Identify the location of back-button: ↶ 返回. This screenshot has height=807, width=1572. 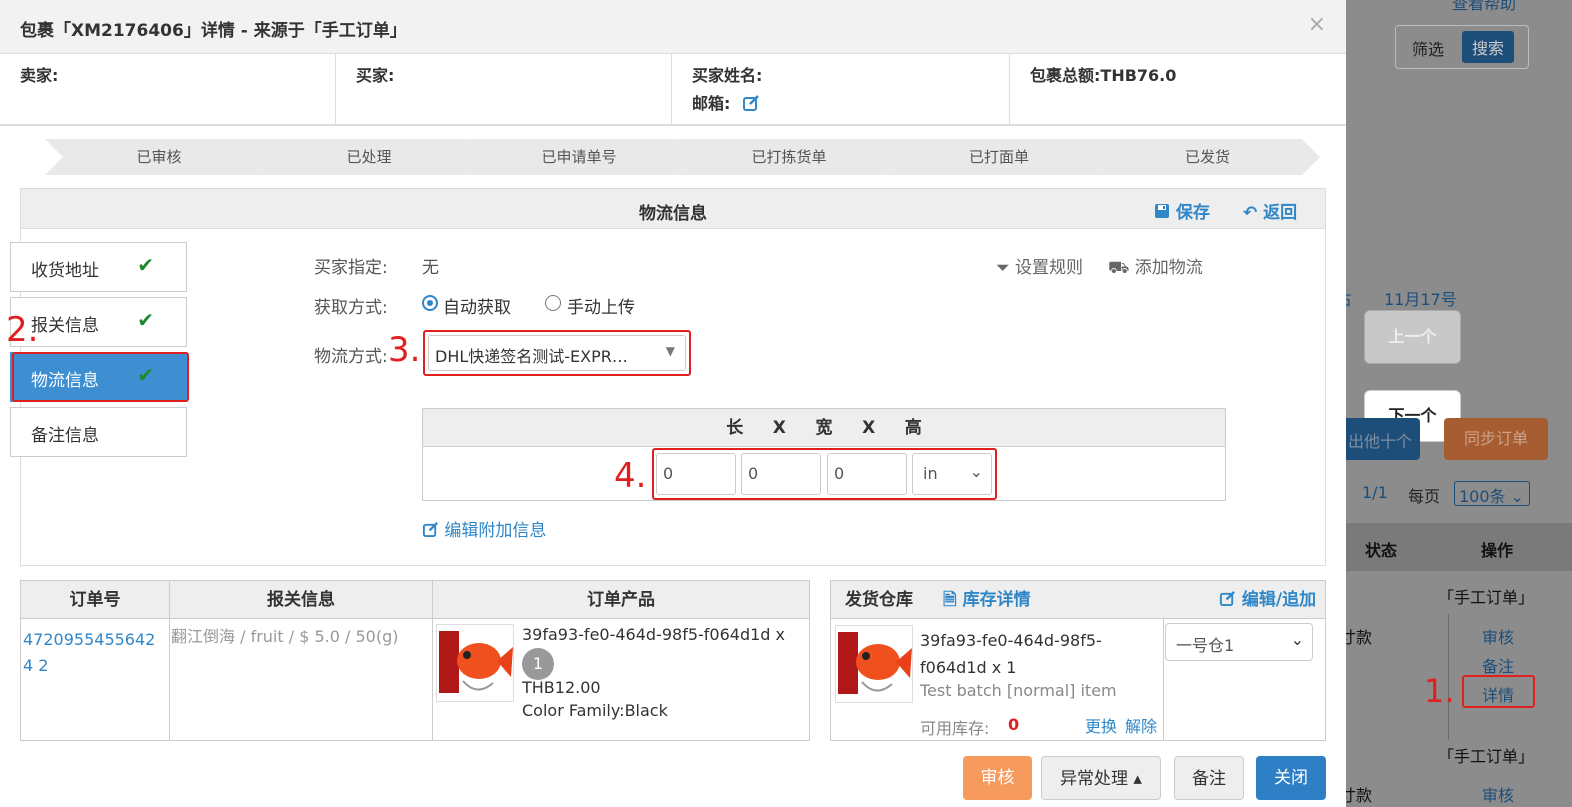
(1270, 210).